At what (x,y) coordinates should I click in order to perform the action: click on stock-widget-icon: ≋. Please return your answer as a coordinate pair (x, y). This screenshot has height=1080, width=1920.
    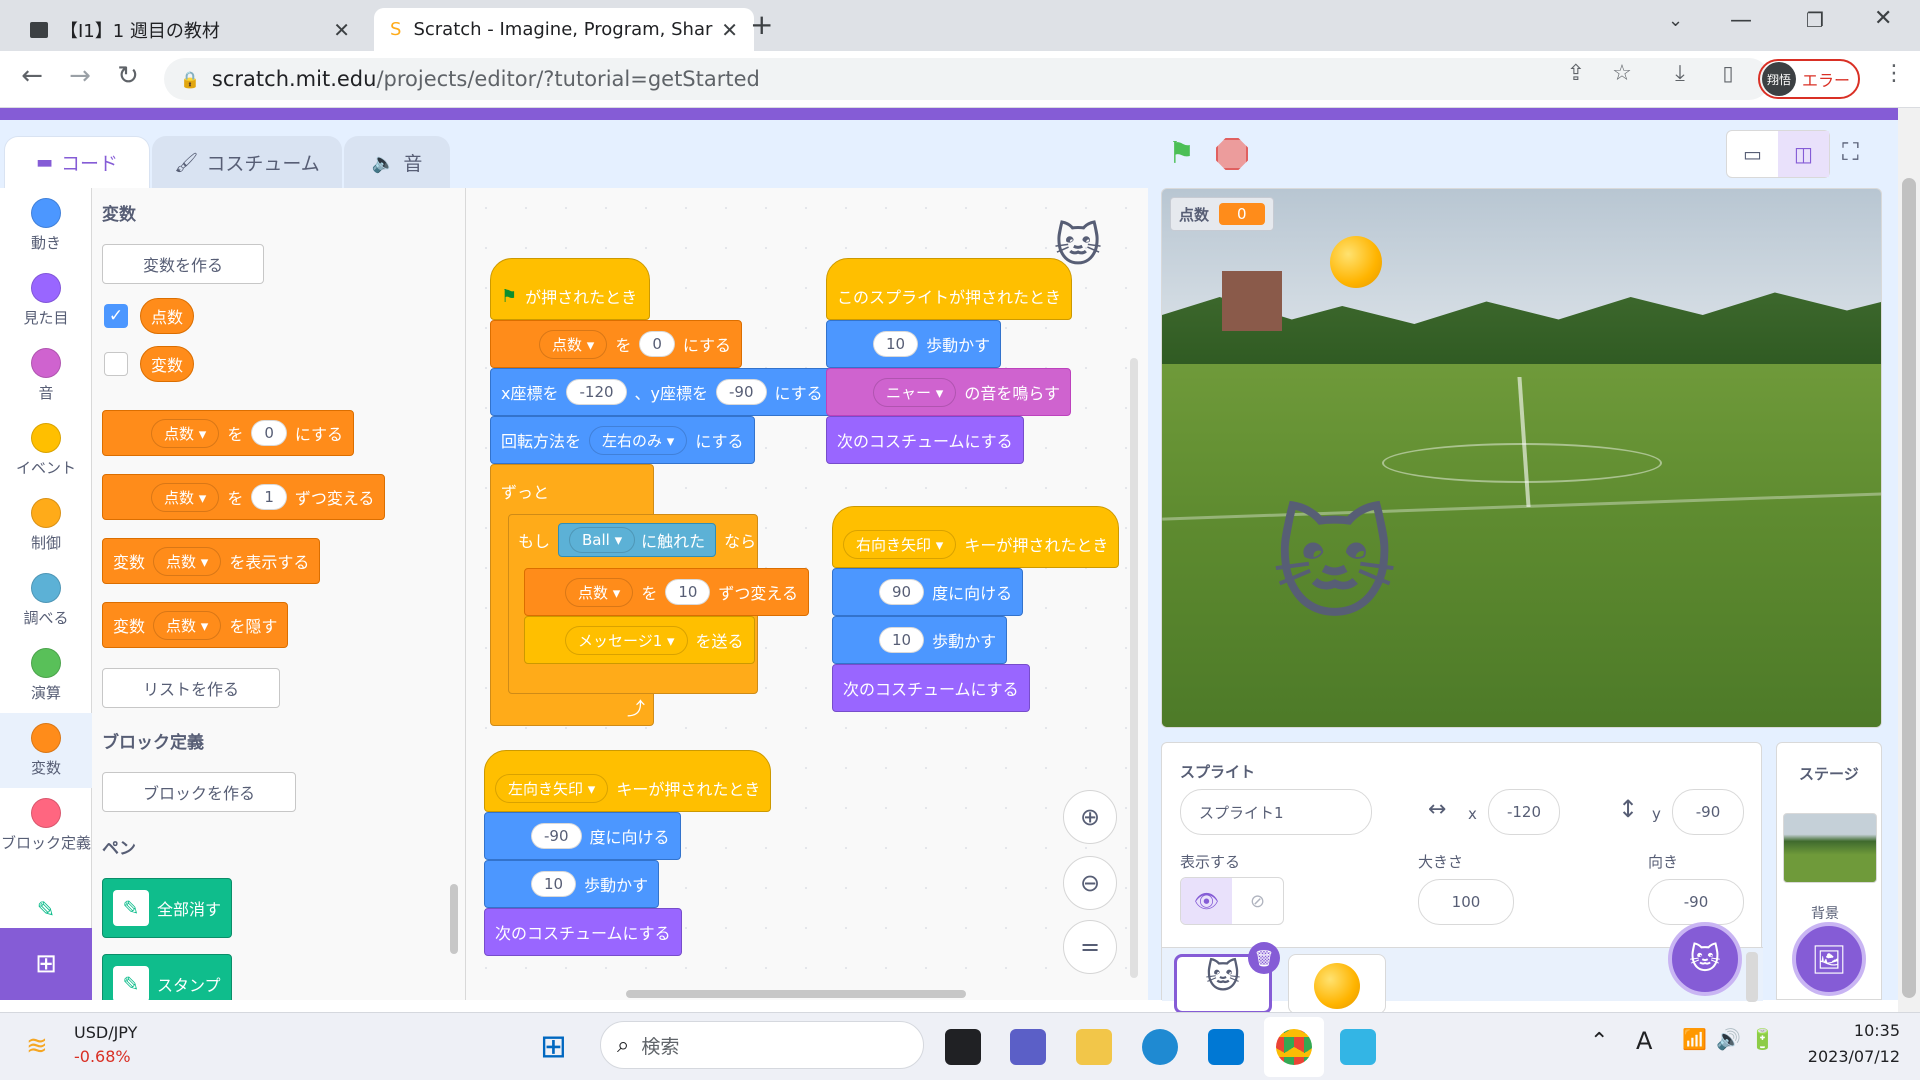
    Looking at the image, I should click on (37, 1046).